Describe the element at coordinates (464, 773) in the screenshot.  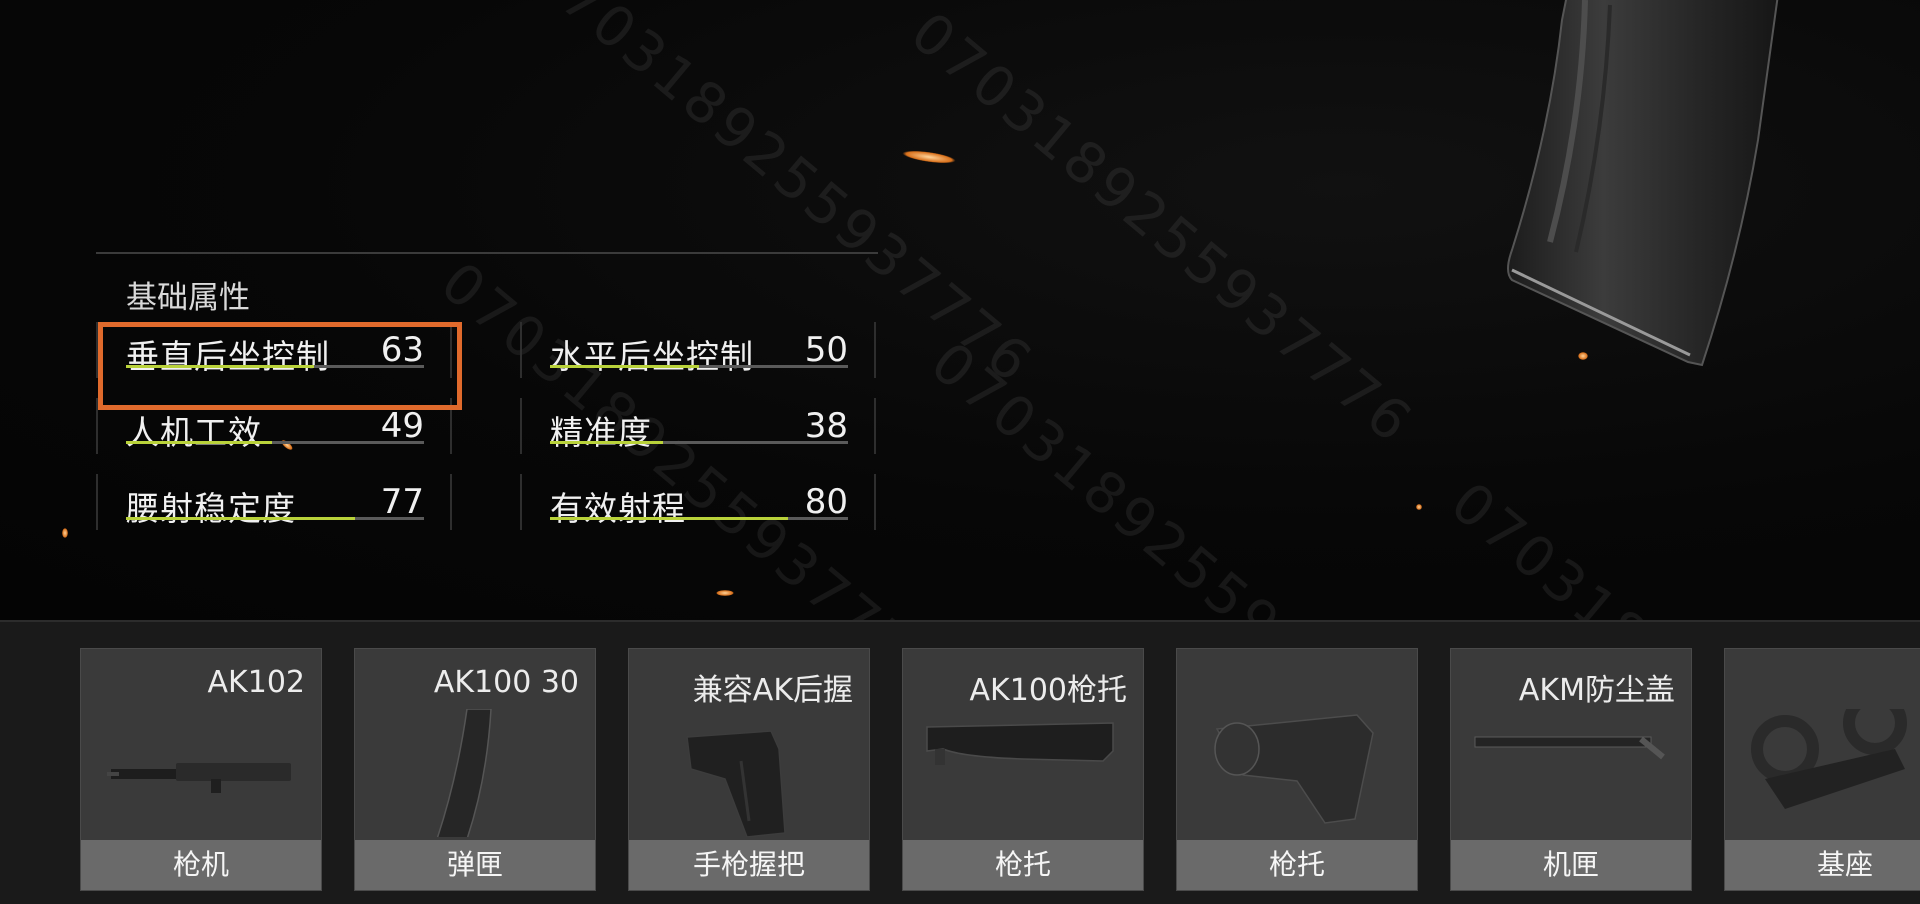
I see `magazine-icon` at that location.